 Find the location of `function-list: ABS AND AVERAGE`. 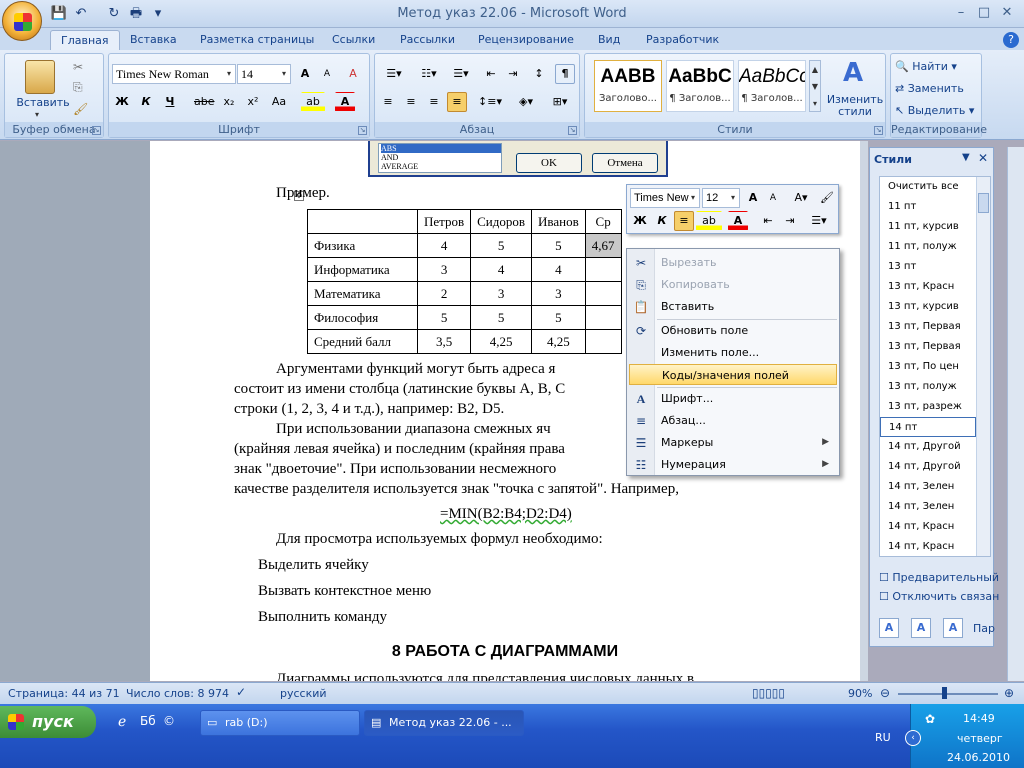

function-list: ABS AND AVERAGE is located at coordinates (440, 158).